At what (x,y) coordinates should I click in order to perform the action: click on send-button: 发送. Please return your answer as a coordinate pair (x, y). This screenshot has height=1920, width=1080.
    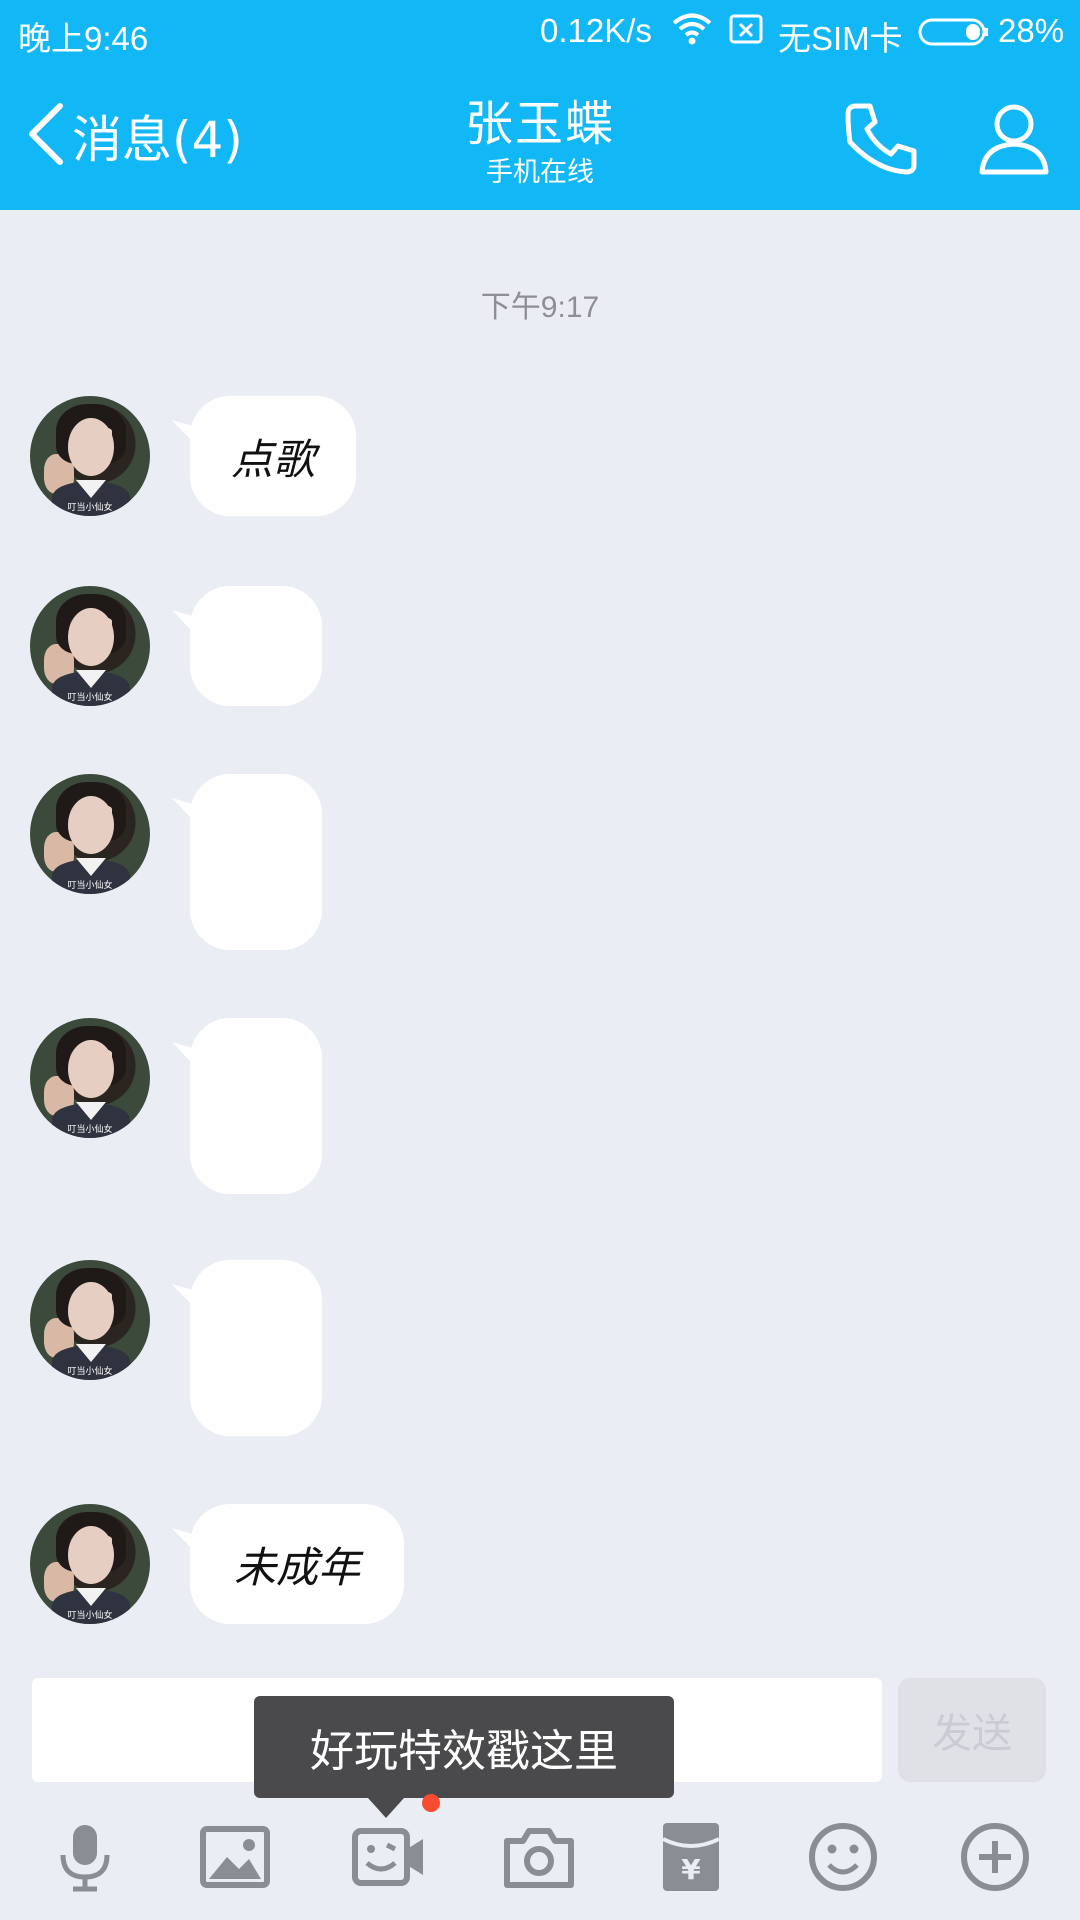
    Looking at the image, I should click on (972, 1730).